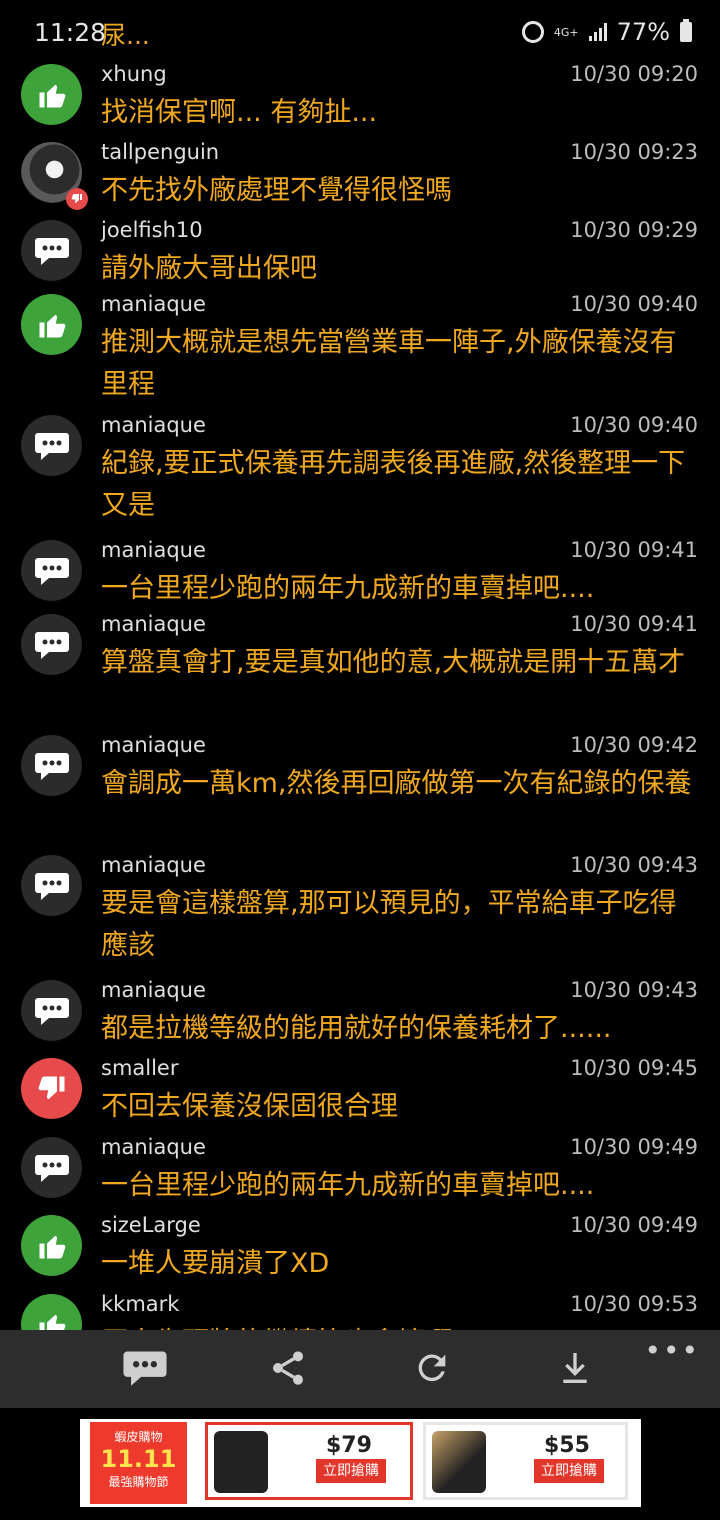 The width and height of the screenshot is (720, 1520). I want to click on comment-text: 算盤真會打,要是真如他的意,大概就是開十五萬才, so click(393, 662).